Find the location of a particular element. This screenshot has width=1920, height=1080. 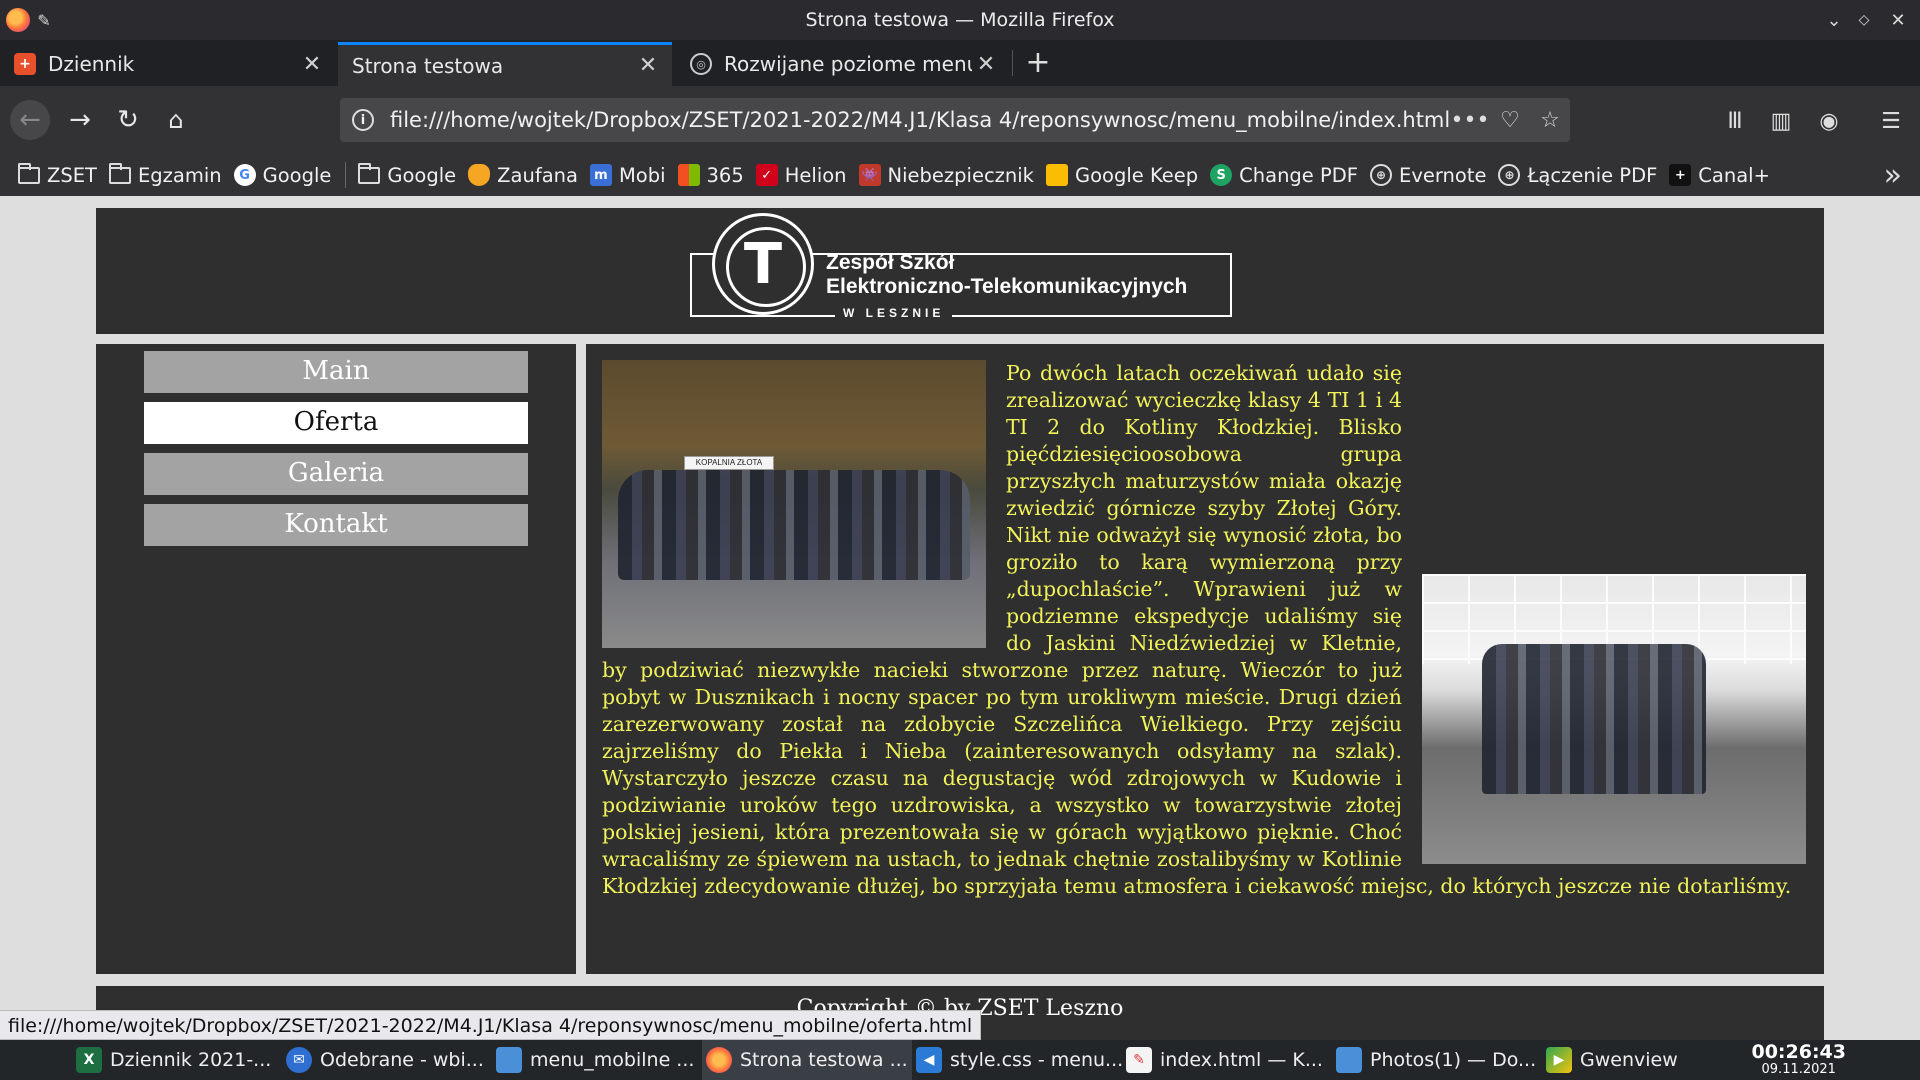

librus-icon: + is located at coordinates (25, 64).